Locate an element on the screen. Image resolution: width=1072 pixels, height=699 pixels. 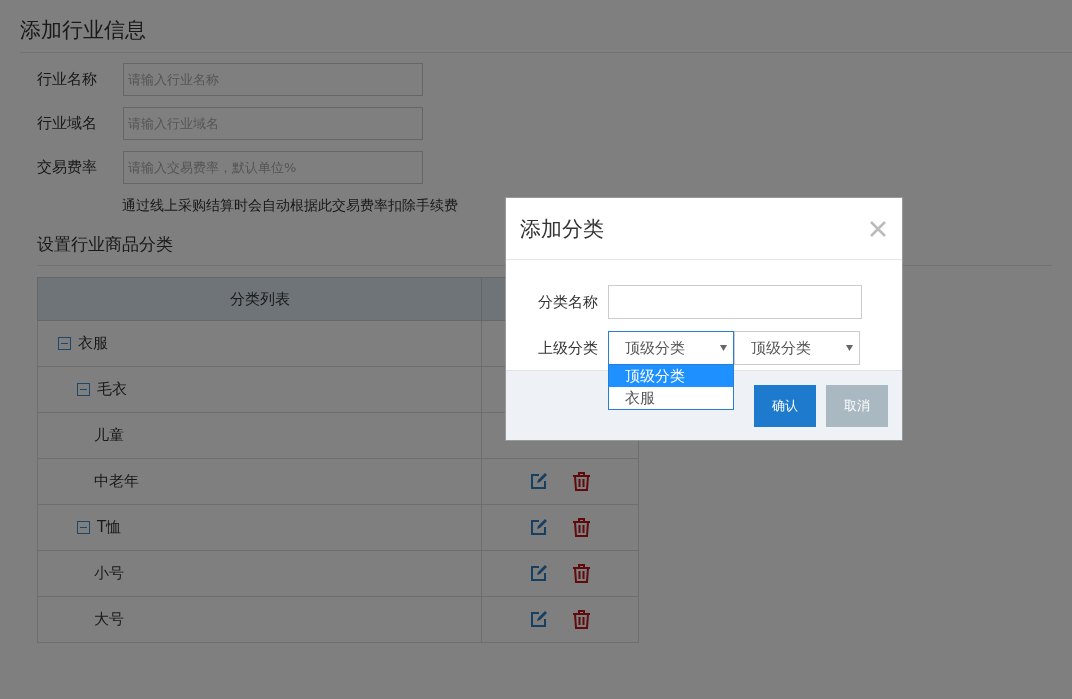
field-label: 上级分类 is located at coordinates (568, 348).